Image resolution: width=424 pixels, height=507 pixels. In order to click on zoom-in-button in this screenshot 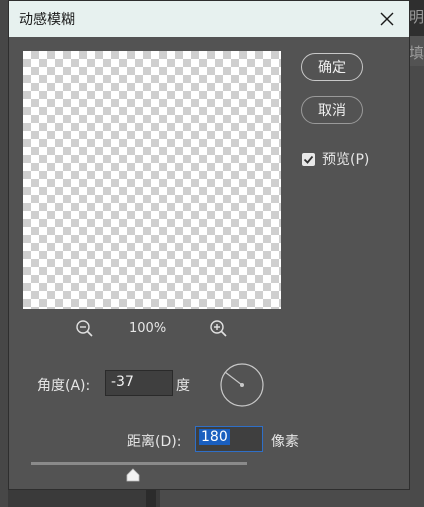, I will do `click(219, 329)`.